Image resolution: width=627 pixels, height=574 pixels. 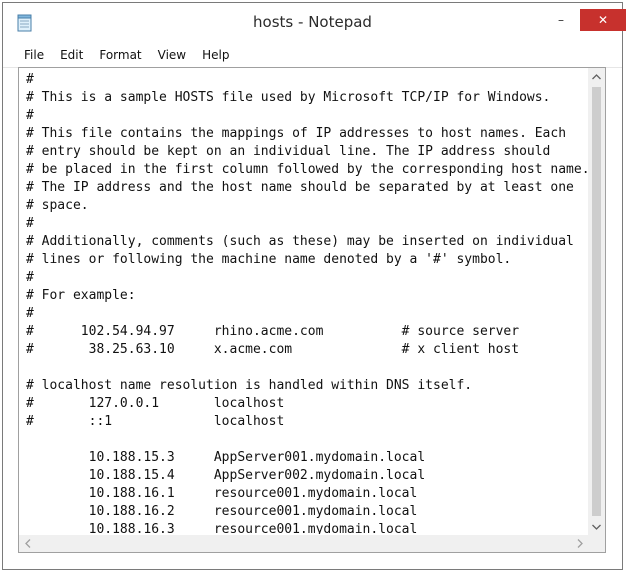 What do you see at coordinates (579, 543) in the screenshot?
I see `chevron-right-icon` at bounding box center [579, 543].